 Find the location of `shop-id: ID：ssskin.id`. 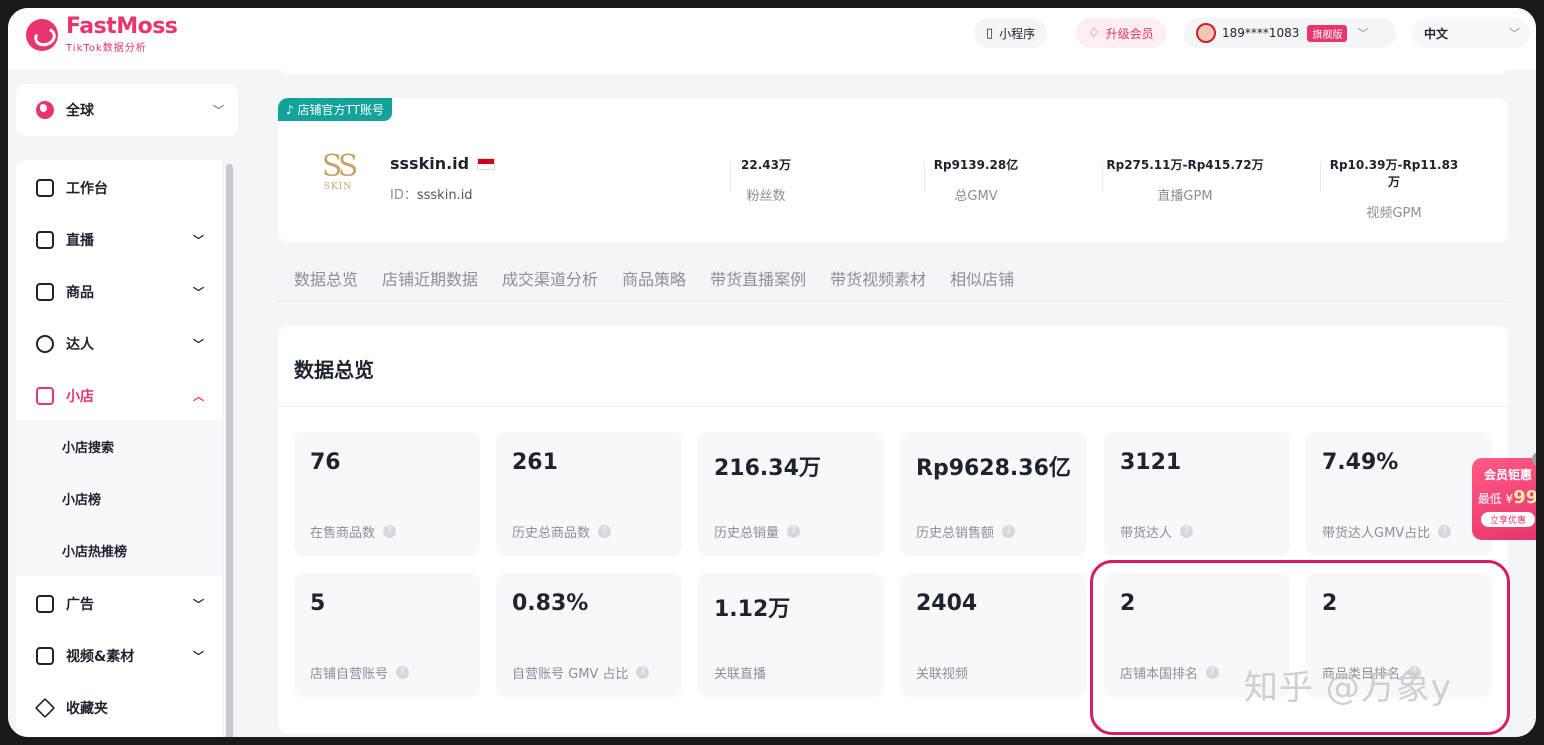

shop-id: ID：ssskin.id is located at coordinates (431, 193).